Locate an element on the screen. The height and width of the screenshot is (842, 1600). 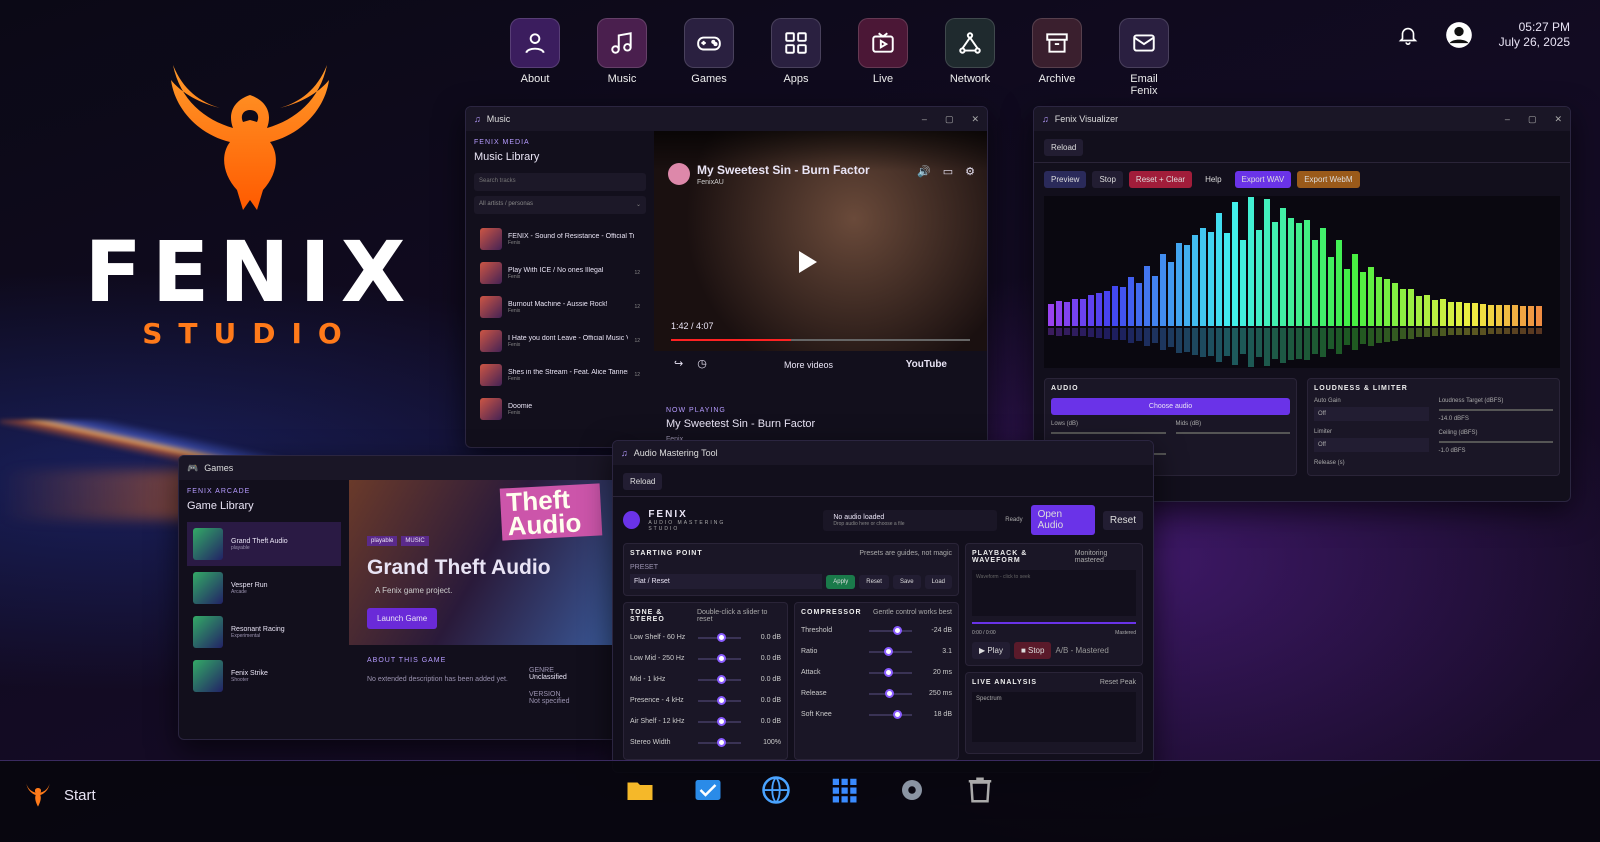
play-button: ▶ Play is located at coordinates (991, 650).